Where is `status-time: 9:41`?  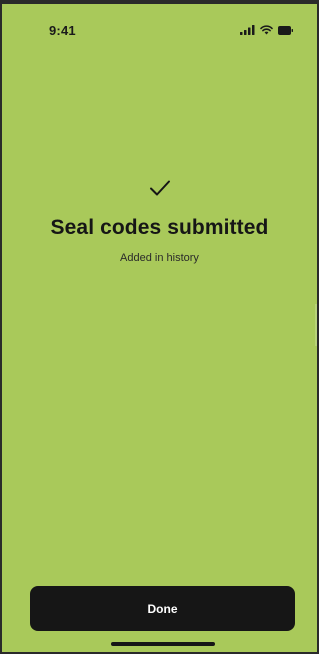 status-time: 9:41 is located at coordinates (62, 30).